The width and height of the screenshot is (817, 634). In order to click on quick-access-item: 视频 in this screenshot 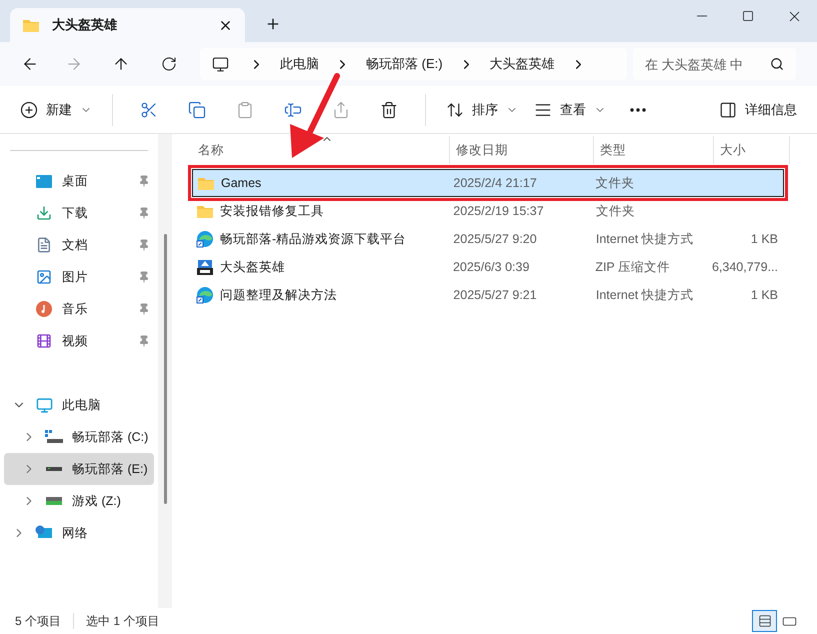, I will do `click(79, 341)`.